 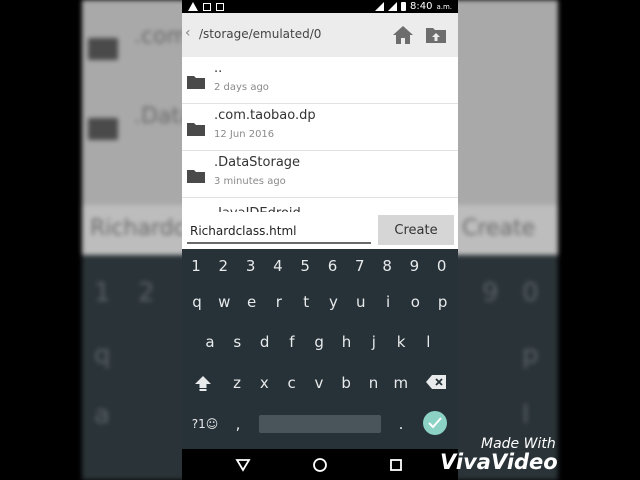 What do you see at coordinates (346, 383) in the screenshot?
I see `letter-key: b` at bounding box center [346, 383].